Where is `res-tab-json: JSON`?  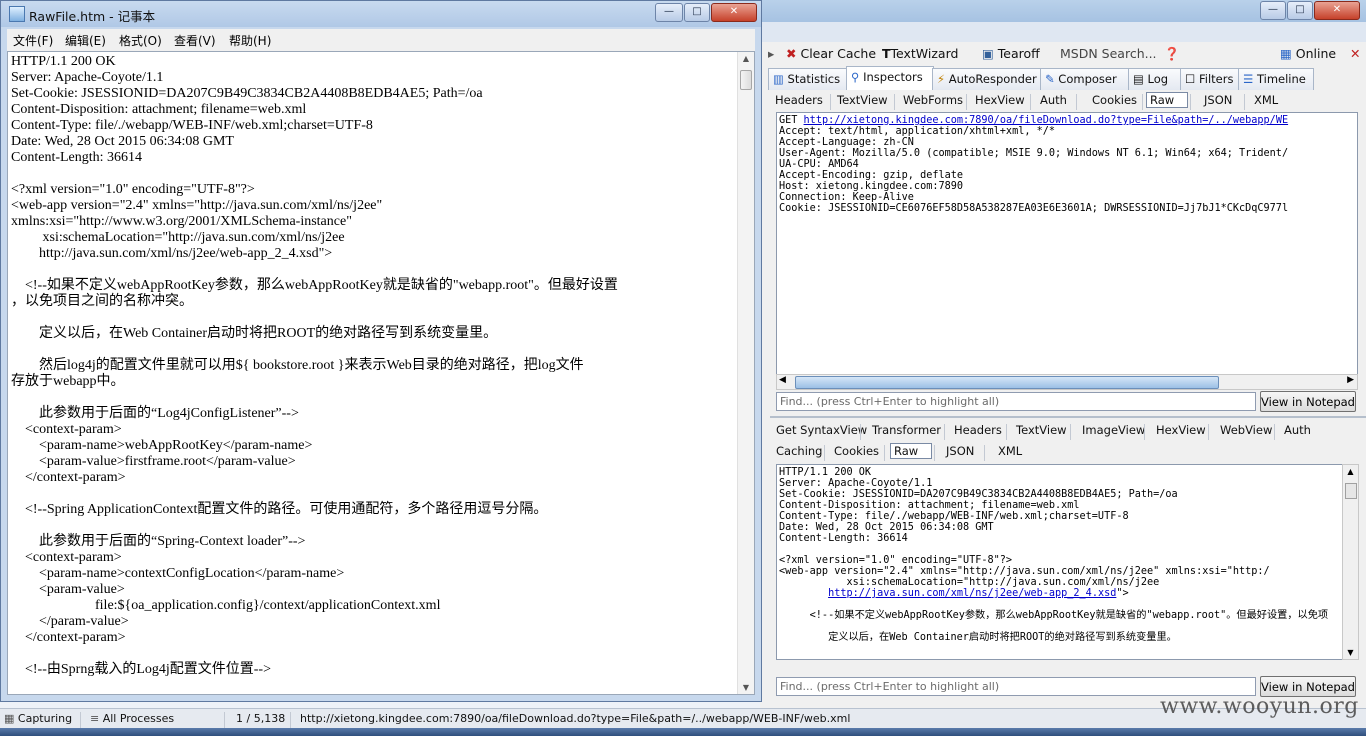 res-tab-json: JSON is located at coordinates (960, 451).